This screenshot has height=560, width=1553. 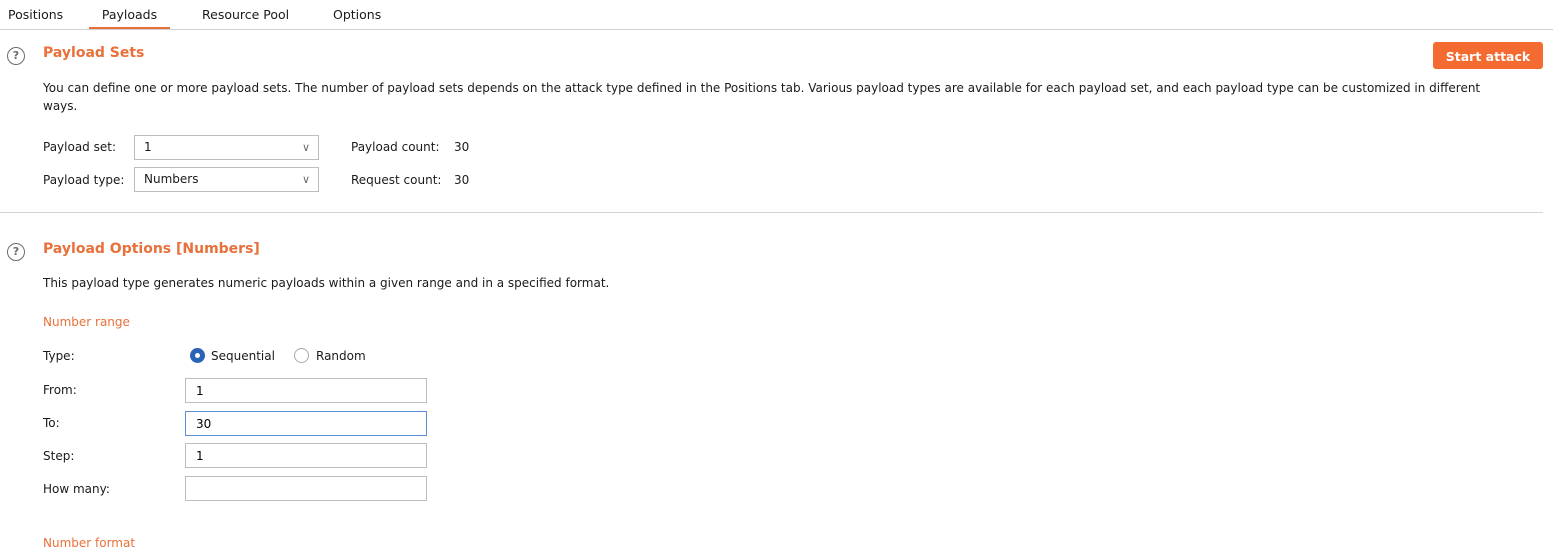 What do you see at coordinates (1488, 55) in the screenshot?
I see `start-attack-button: Start attack` at bounding box center [1488, 55].